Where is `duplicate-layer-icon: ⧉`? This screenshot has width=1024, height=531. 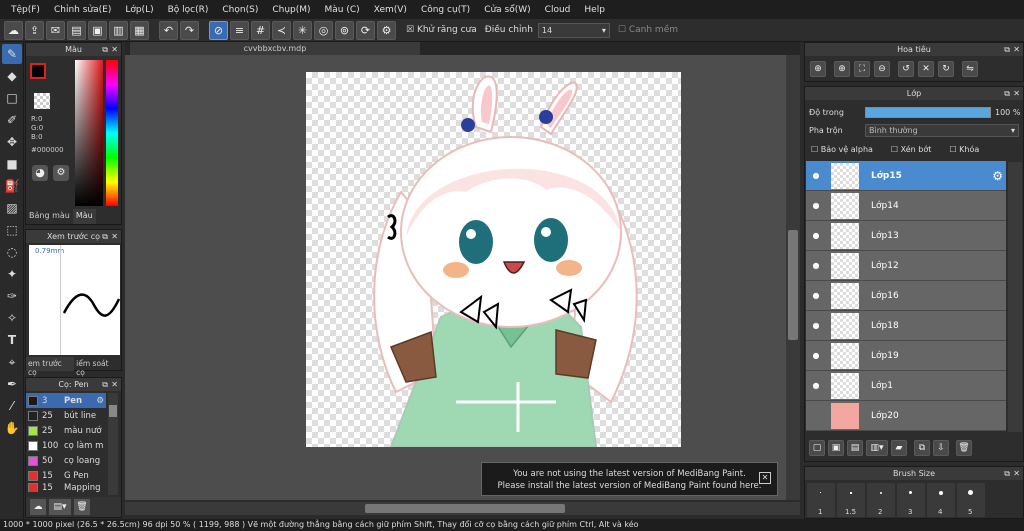
duplicate-layer-icon: ⧉ is located at coordinates (922, 448).